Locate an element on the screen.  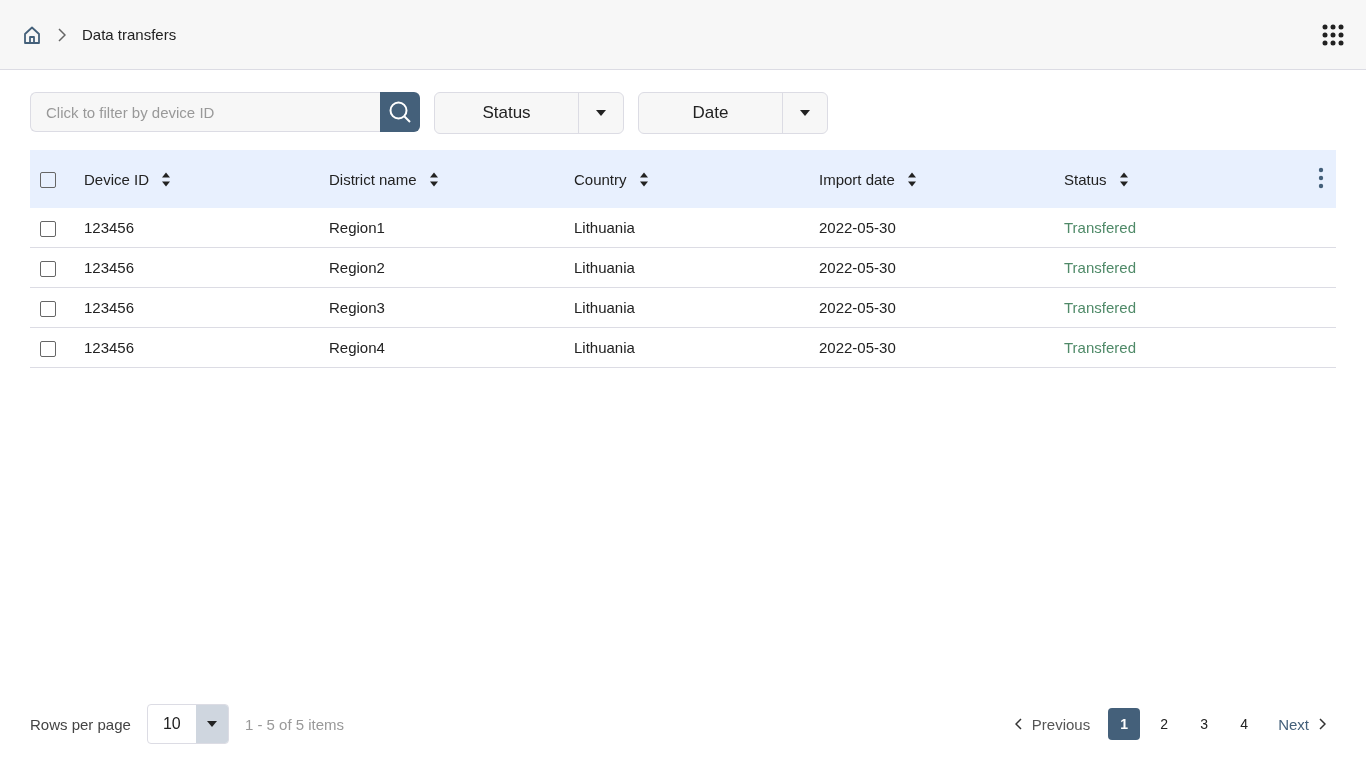
breadcrumb-current: Data transfers is located at coordinates (129, 34).